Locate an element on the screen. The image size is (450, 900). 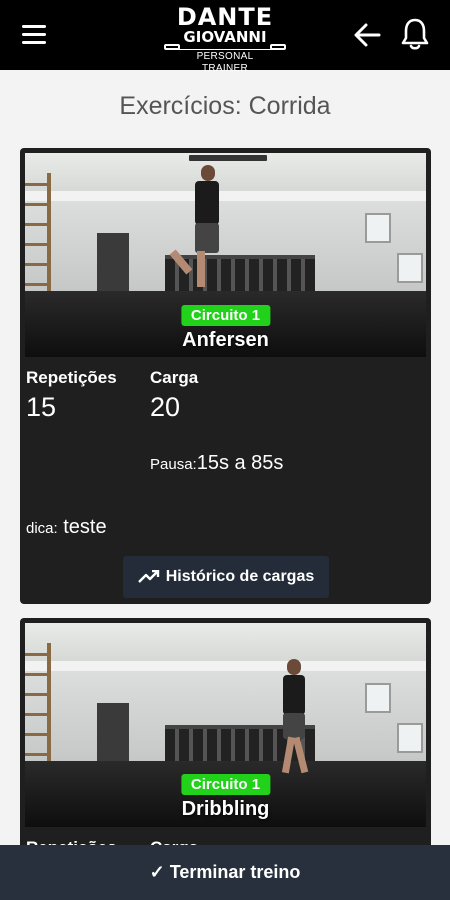
pause-value: 15s a 85s is located at coordinates (240, 463).